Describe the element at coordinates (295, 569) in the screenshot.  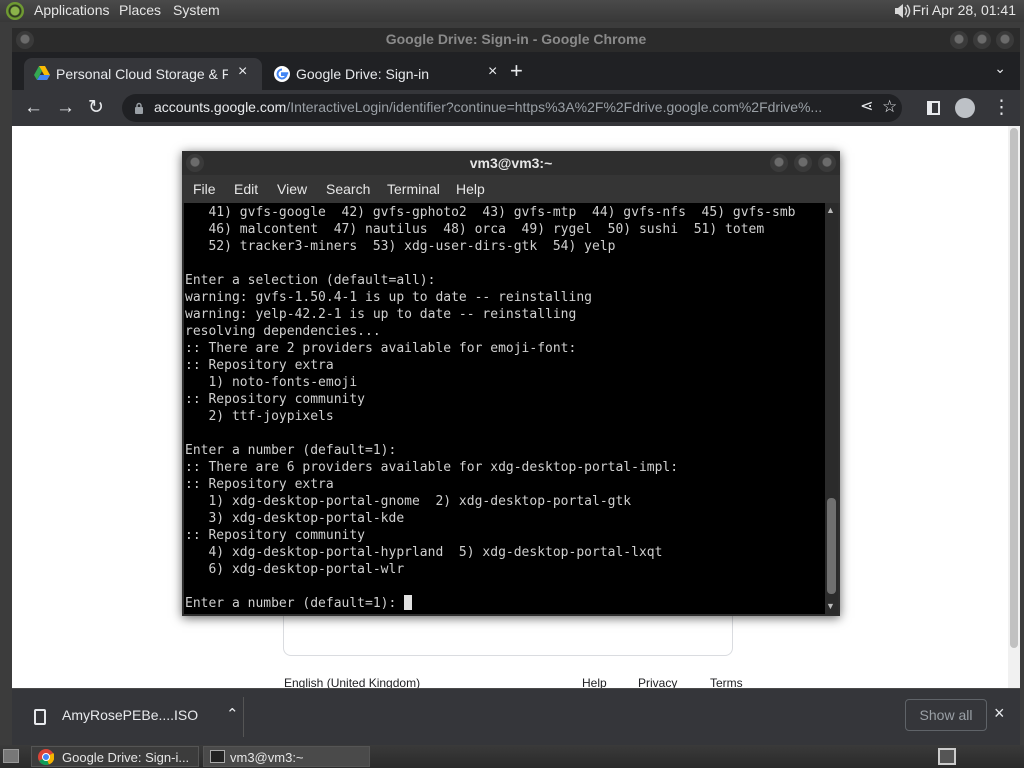
I see `terminal-line: 6) xdg-desktop-portal-wlr` at that location.